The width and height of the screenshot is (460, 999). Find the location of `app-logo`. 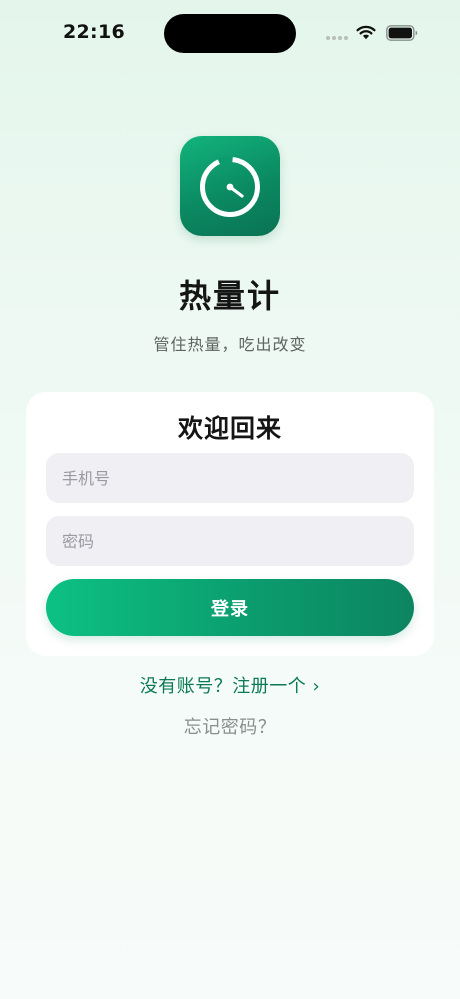

app-logo is located at coordinates (230, 186).